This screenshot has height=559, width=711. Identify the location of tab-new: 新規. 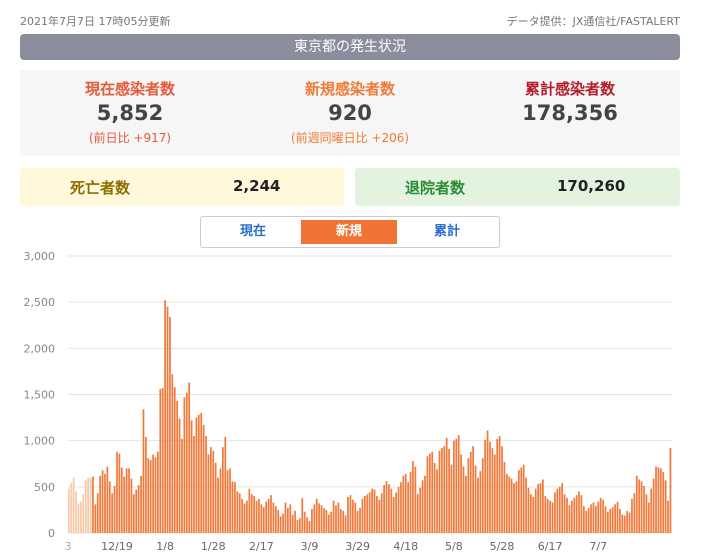
(349, 232).